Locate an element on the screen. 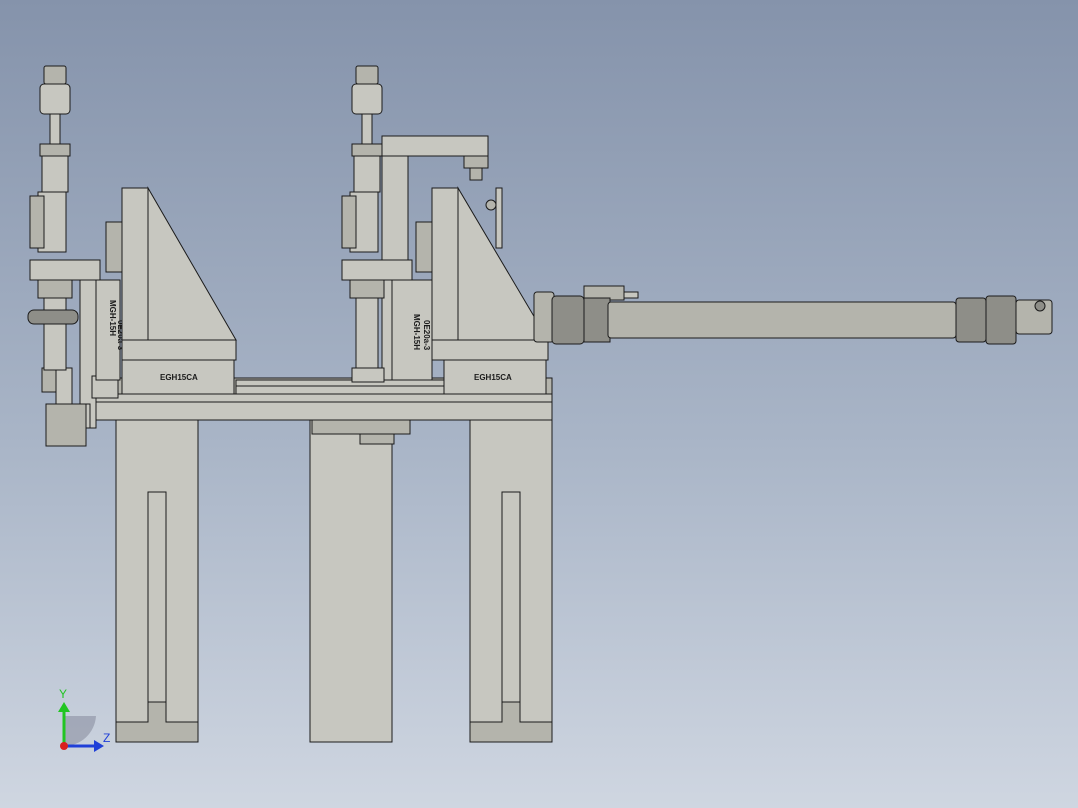  left-gripper-label: EGH15CA is located at coordinates (179, 377).